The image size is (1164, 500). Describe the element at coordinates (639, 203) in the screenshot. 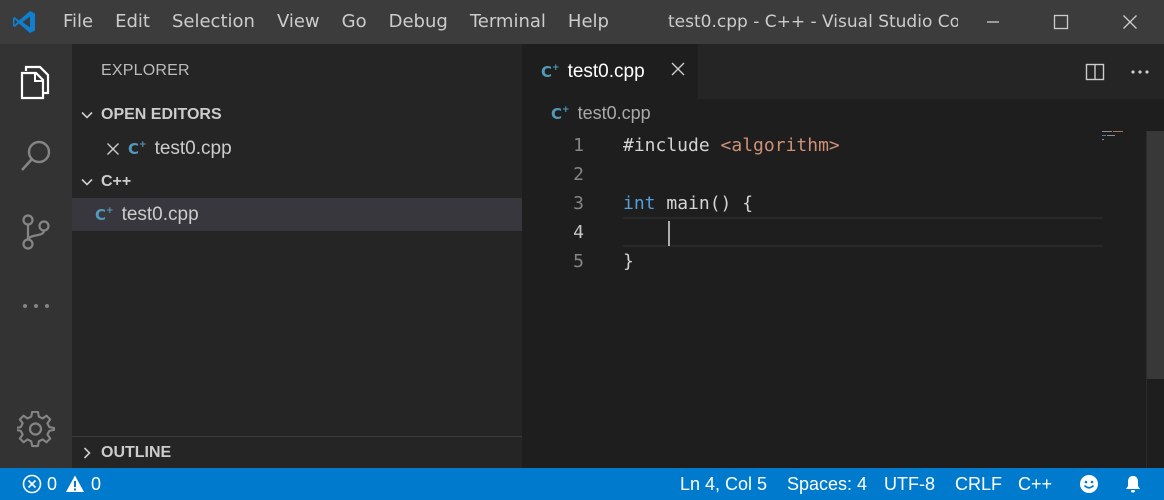

I see `keyword-token: int` at that location.